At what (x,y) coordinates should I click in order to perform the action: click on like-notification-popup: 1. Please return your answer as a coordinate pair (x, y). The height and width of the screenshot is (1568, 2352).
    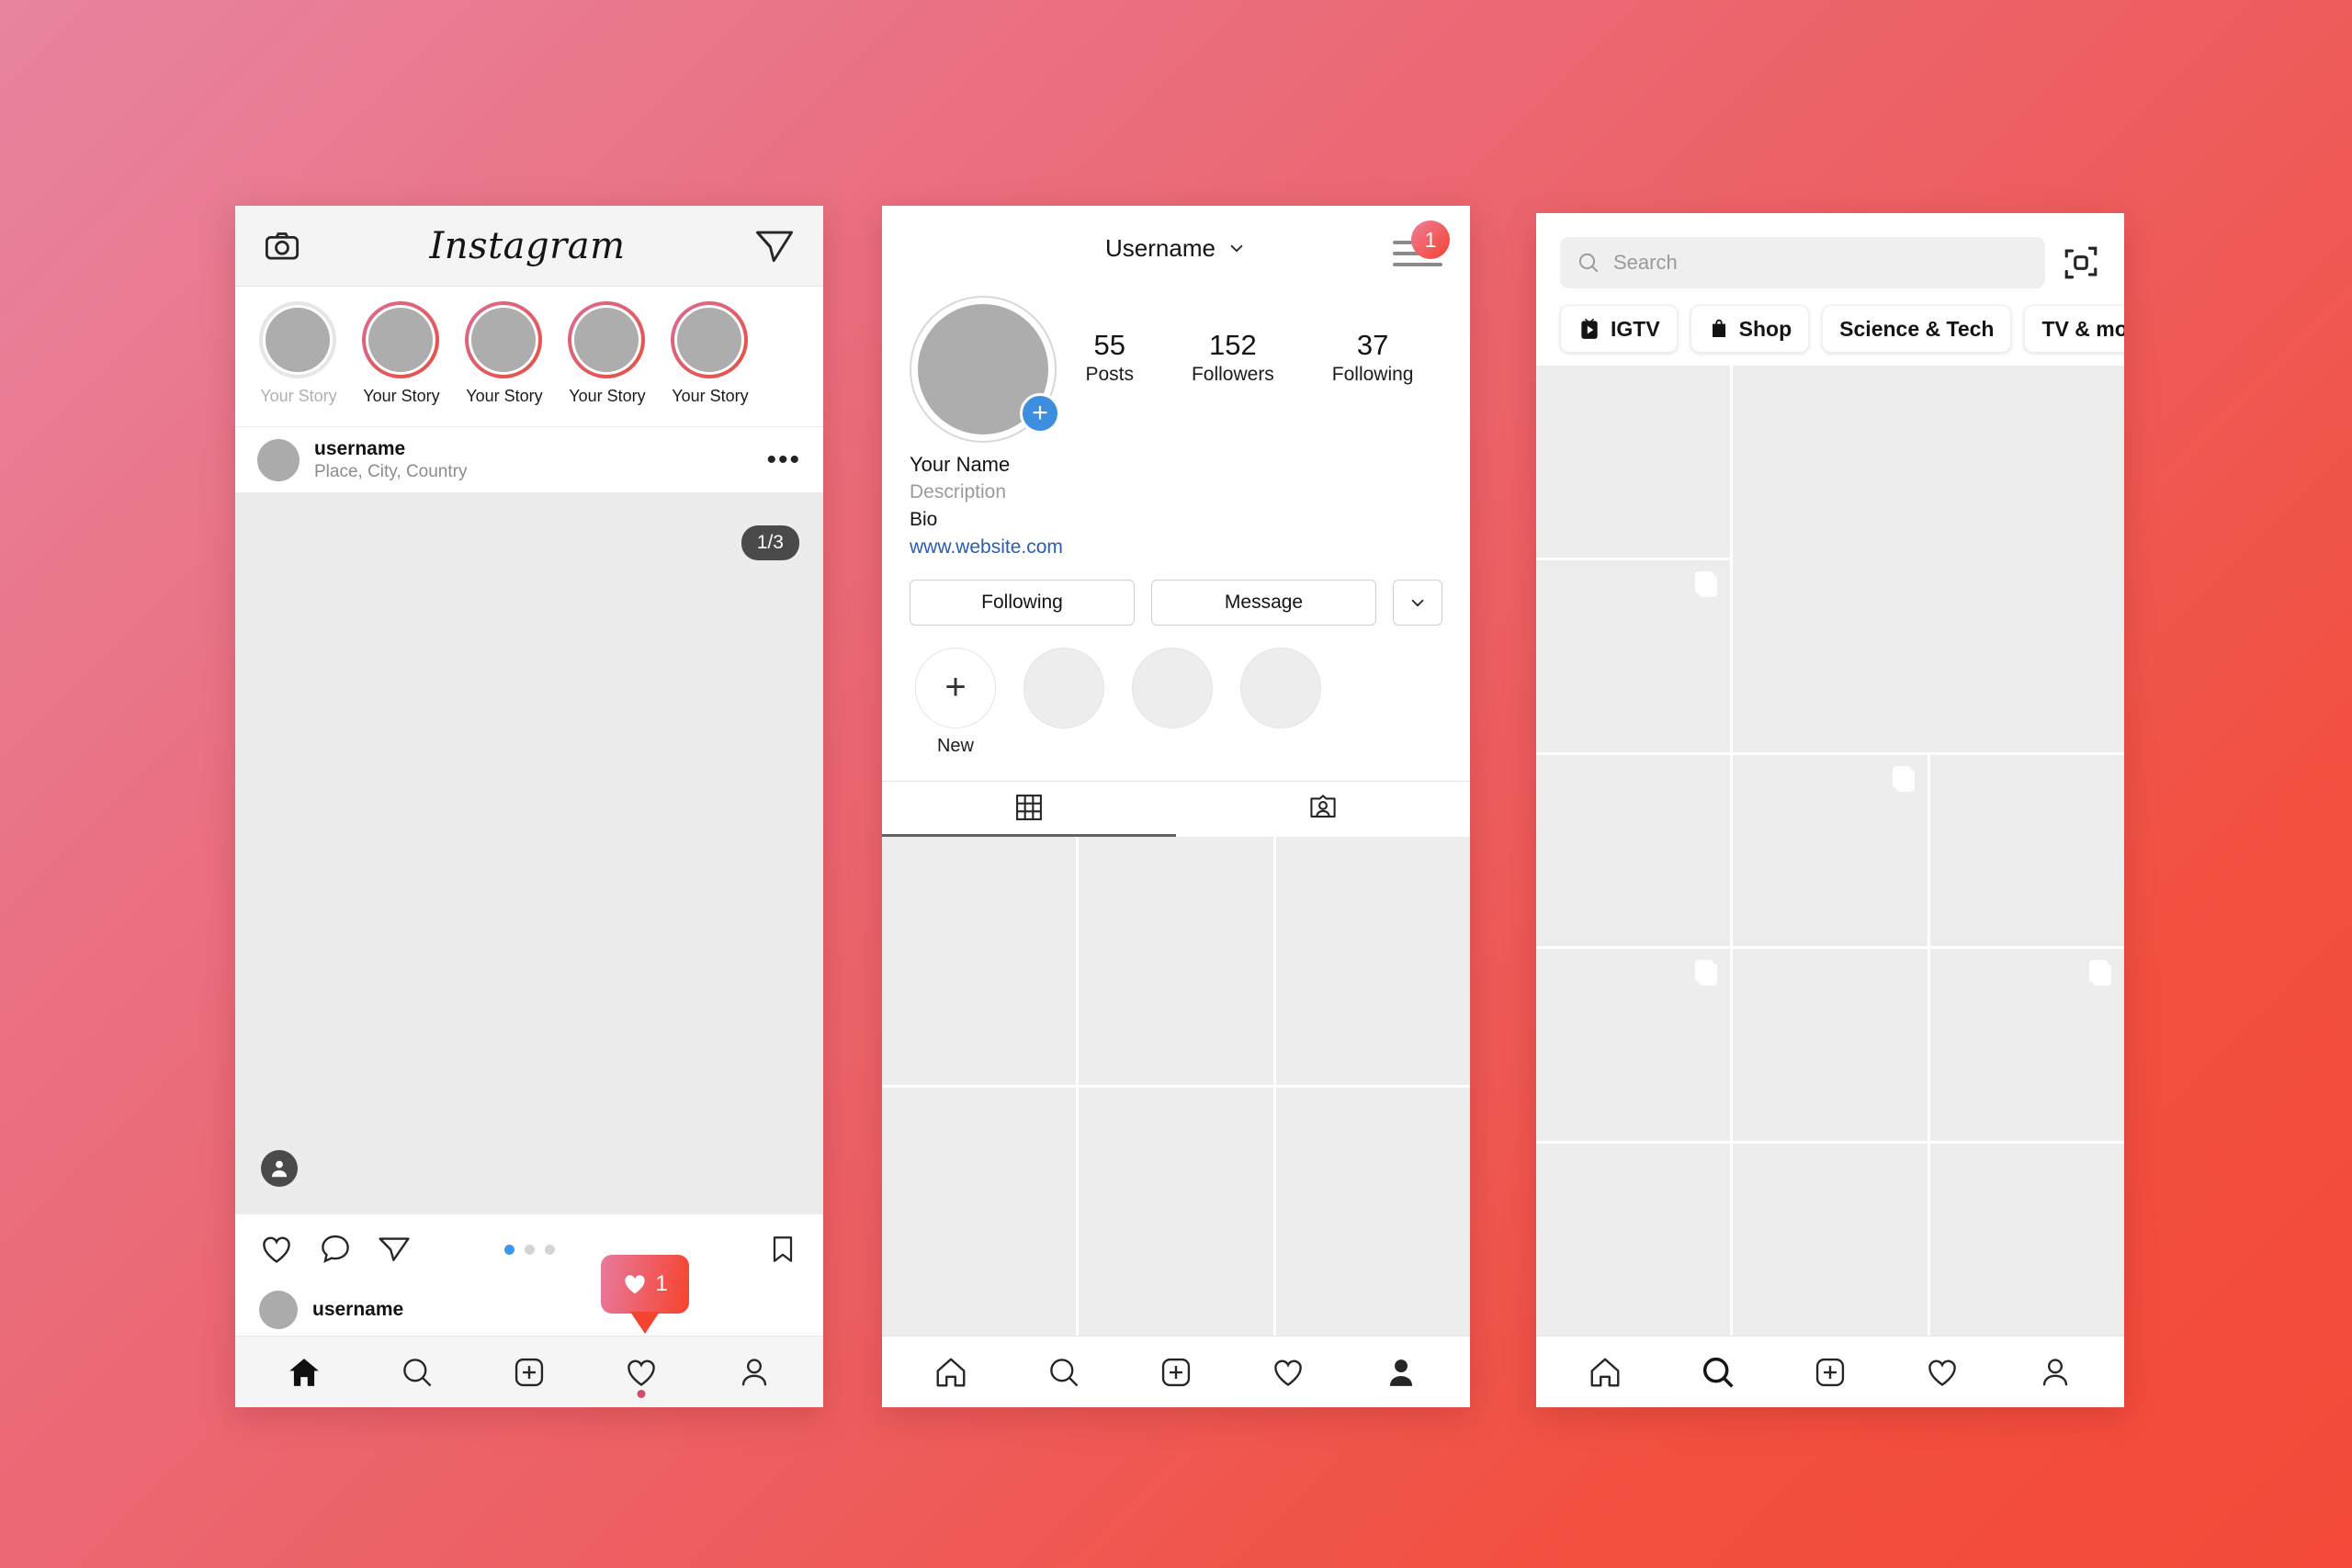
    Looking at the image, I should click on (645, 1294).